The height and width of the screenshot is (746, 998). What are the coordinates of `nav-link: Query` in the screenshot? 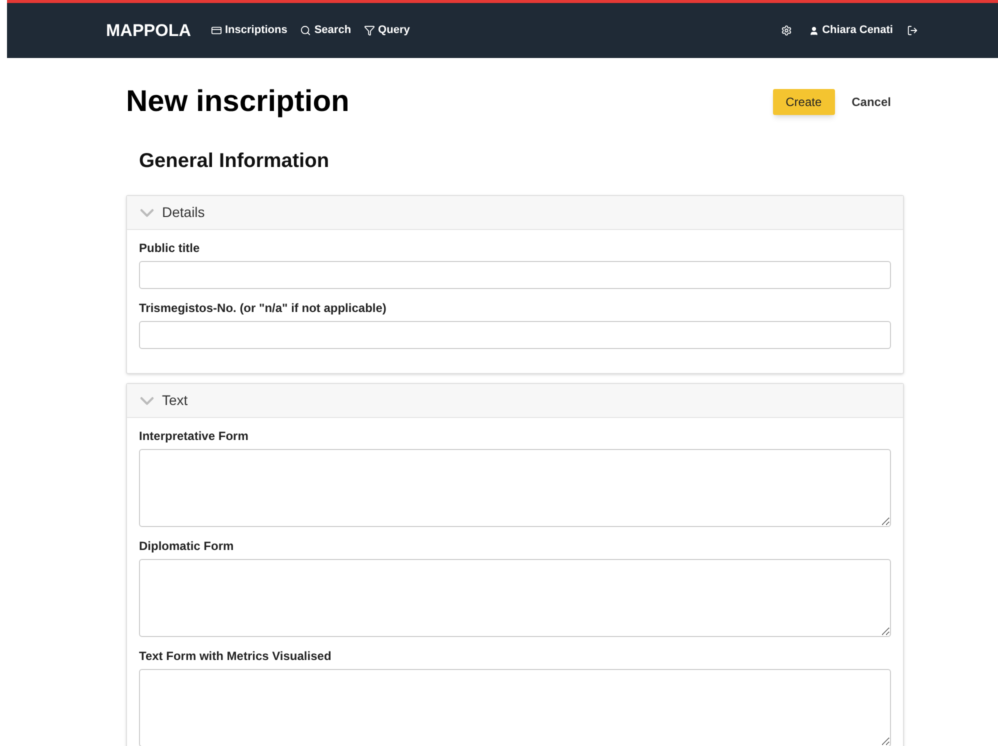 It's located at (387, 30).